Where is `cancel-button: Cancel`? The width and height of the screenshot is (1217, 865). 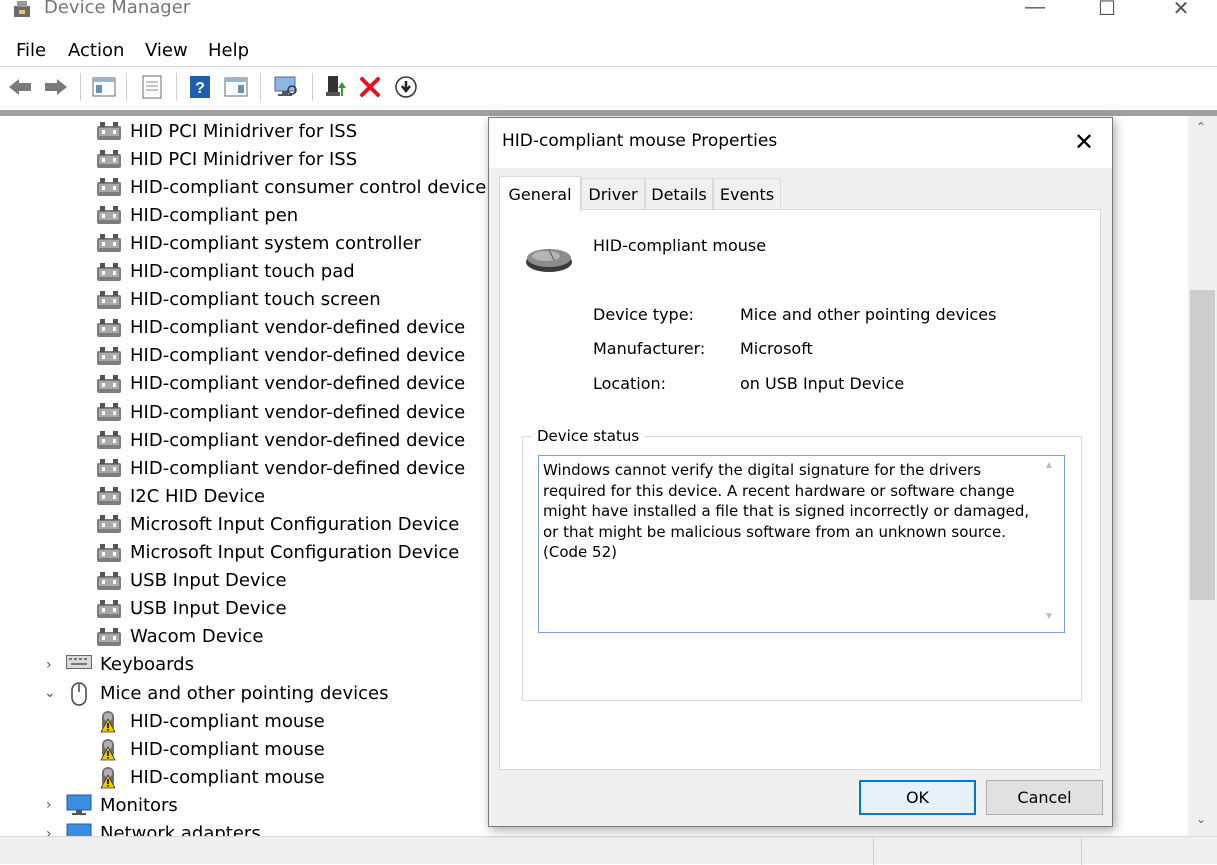
cancel-button: Cancel is located at coordinates (1044, 797).